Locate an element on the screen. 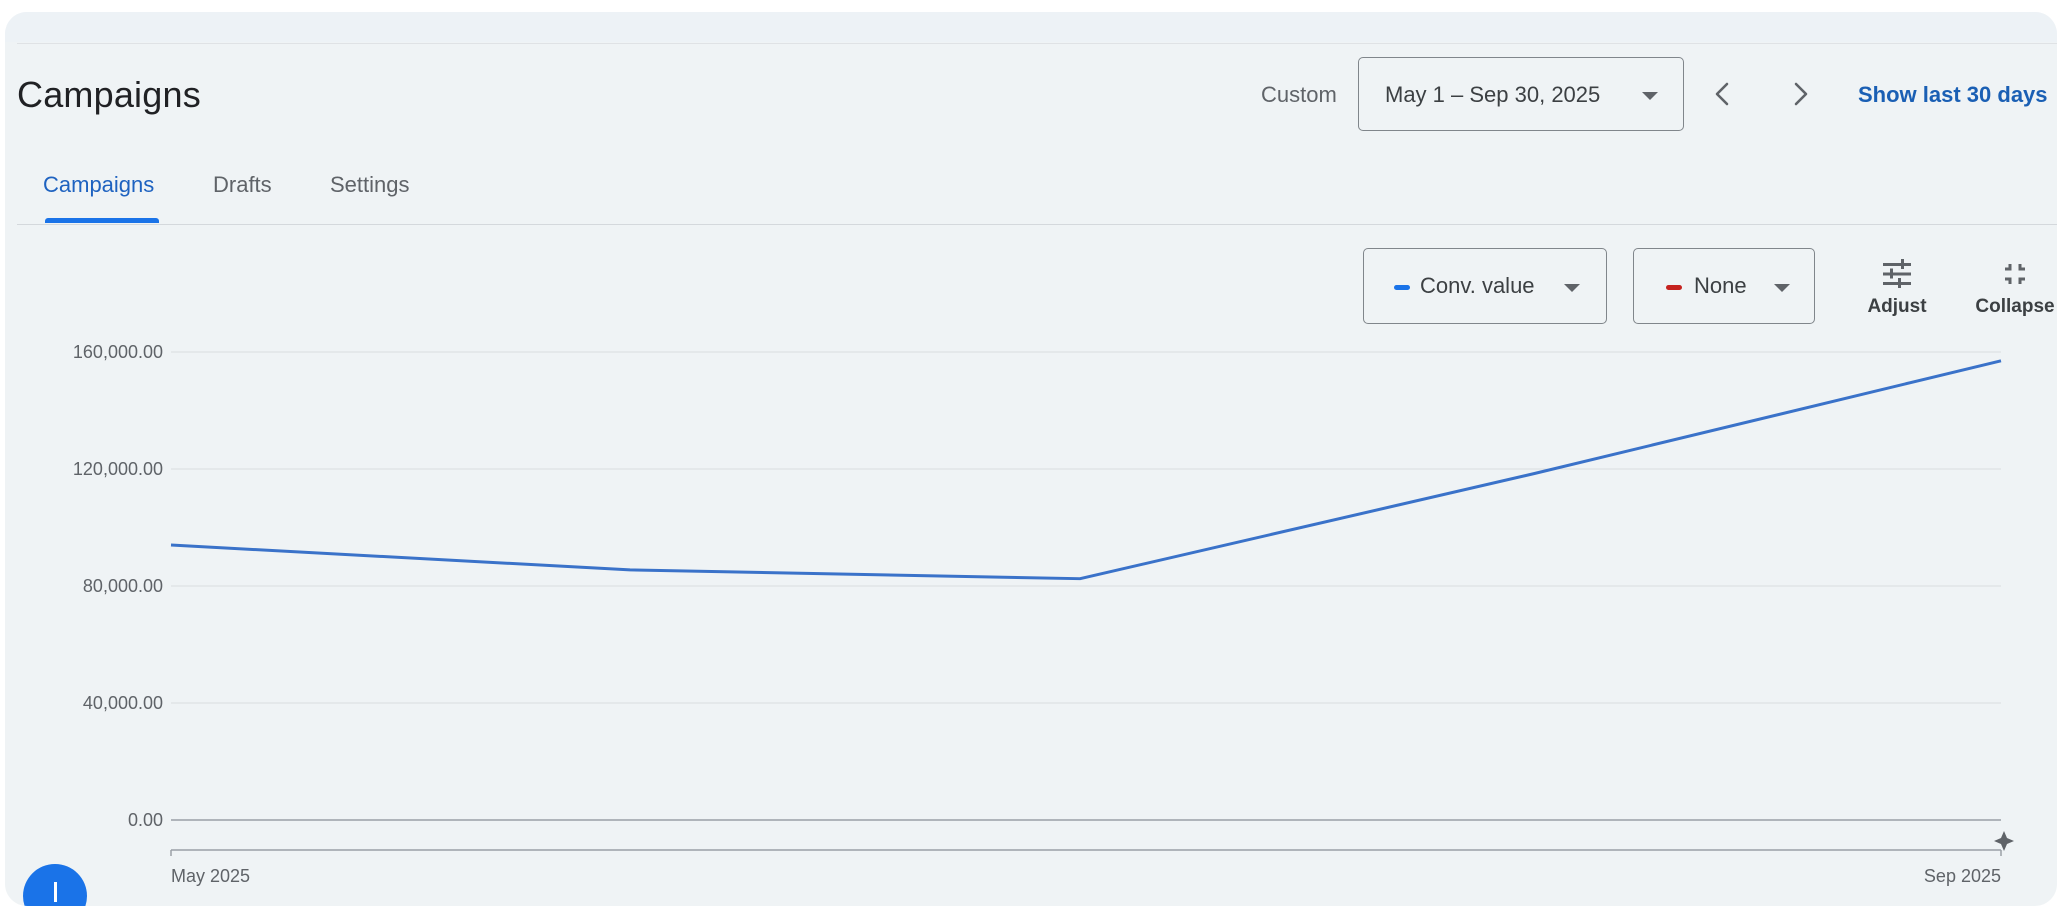  sparkle-icon is located at coordinates (2004, 841).